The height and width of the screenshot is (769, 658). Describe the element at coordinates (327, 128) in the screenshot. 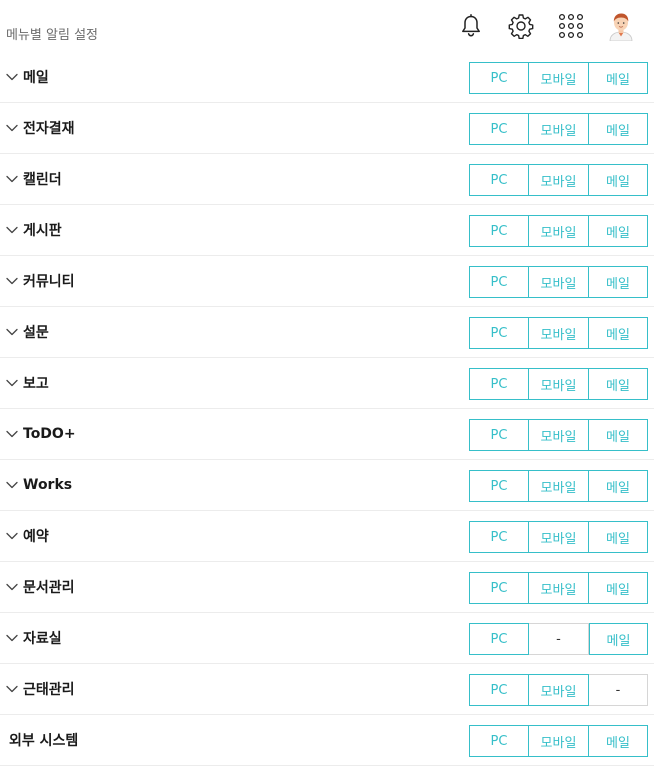

I see `menu-row: 전자결재 PC 모바일 메일` at that location.